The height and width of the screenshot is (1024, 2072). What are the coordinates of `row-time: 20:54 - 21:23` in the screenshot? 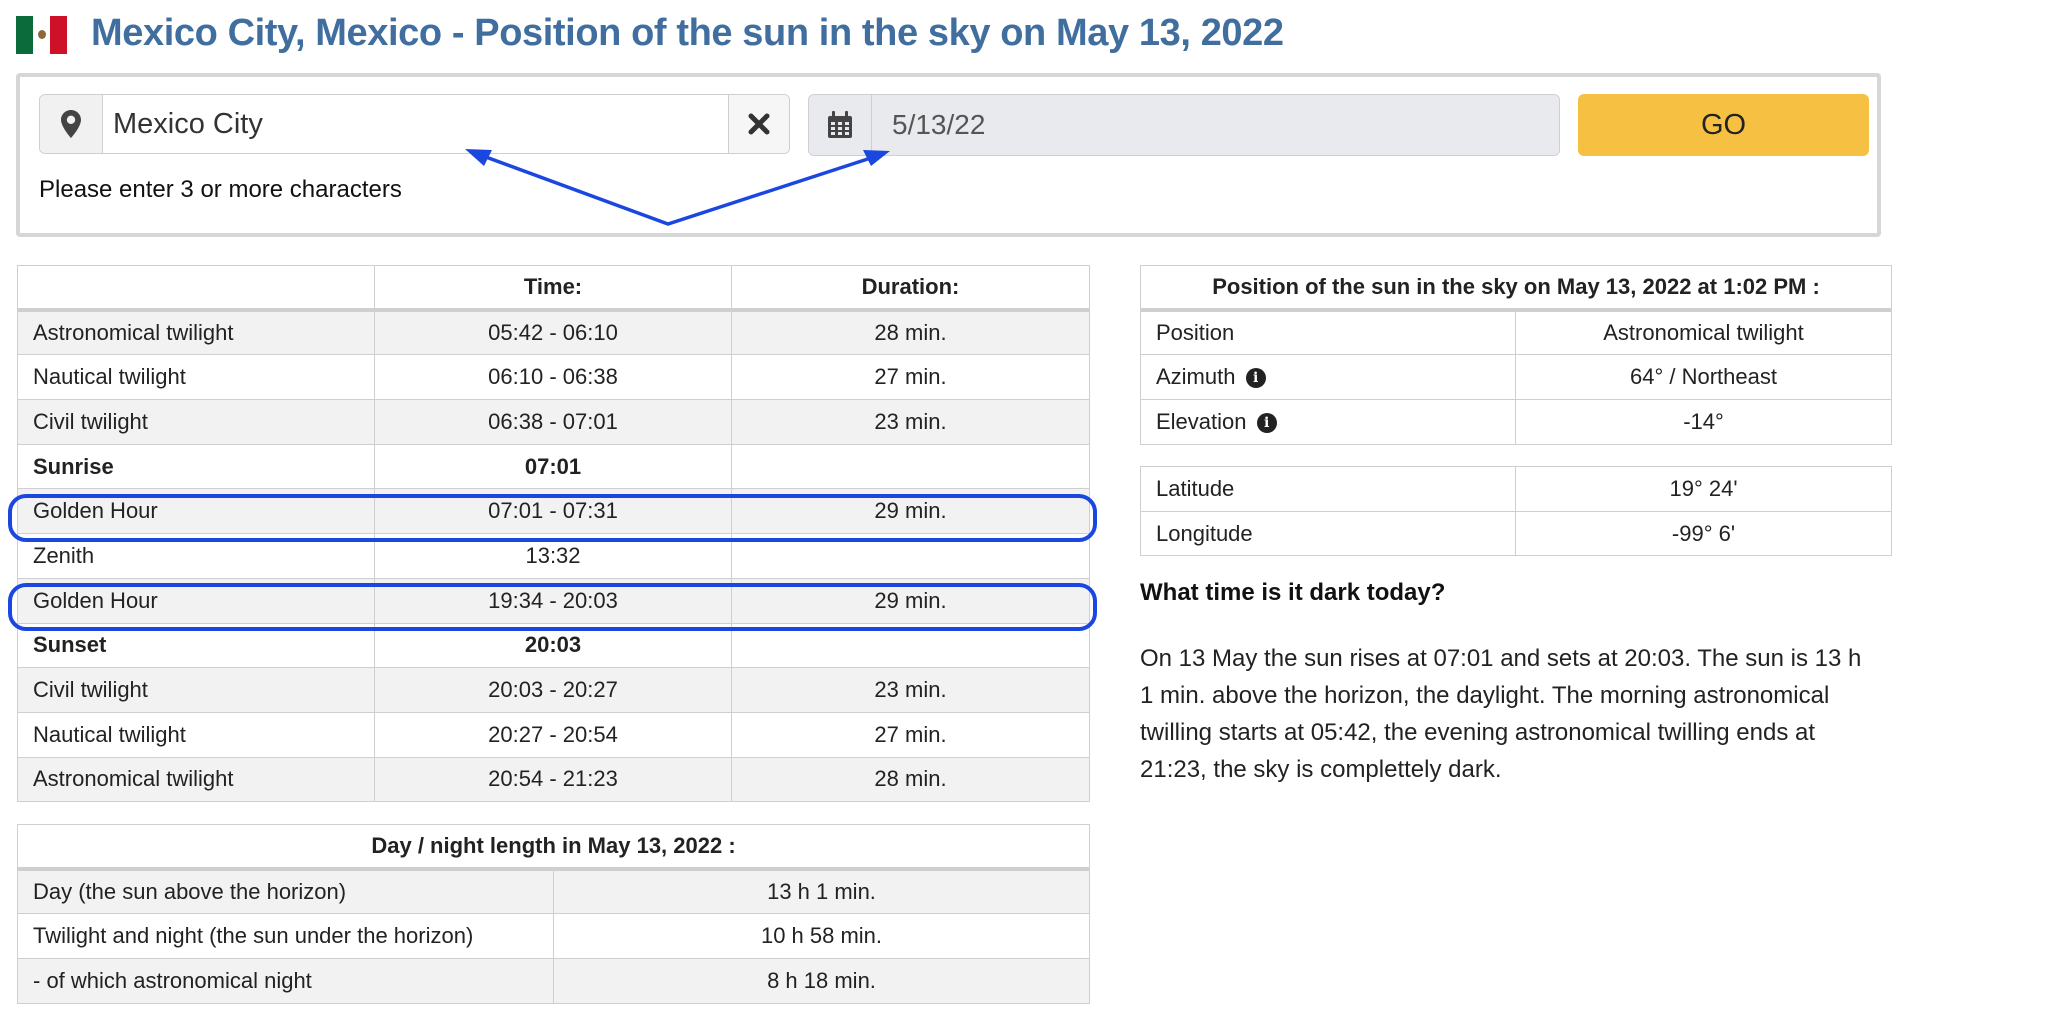 It's located at (553, 779).